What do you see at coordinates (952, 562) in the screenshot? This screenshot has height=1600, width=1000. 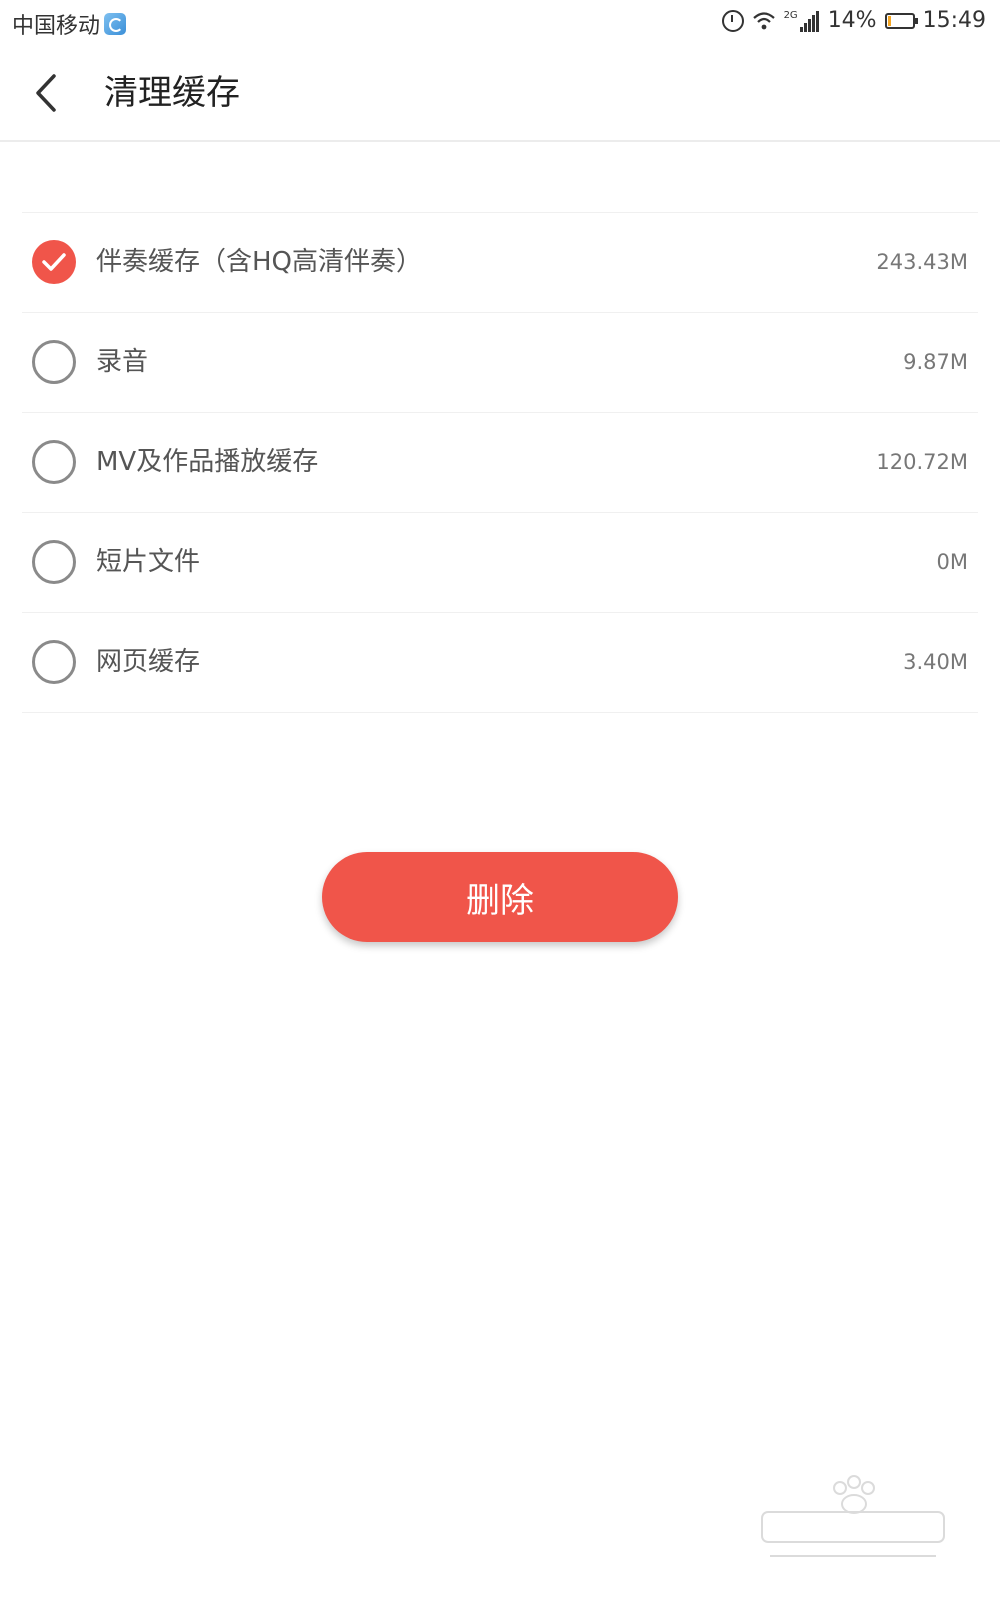 I see `item-size: 0M` at bounding box center [952, 562].